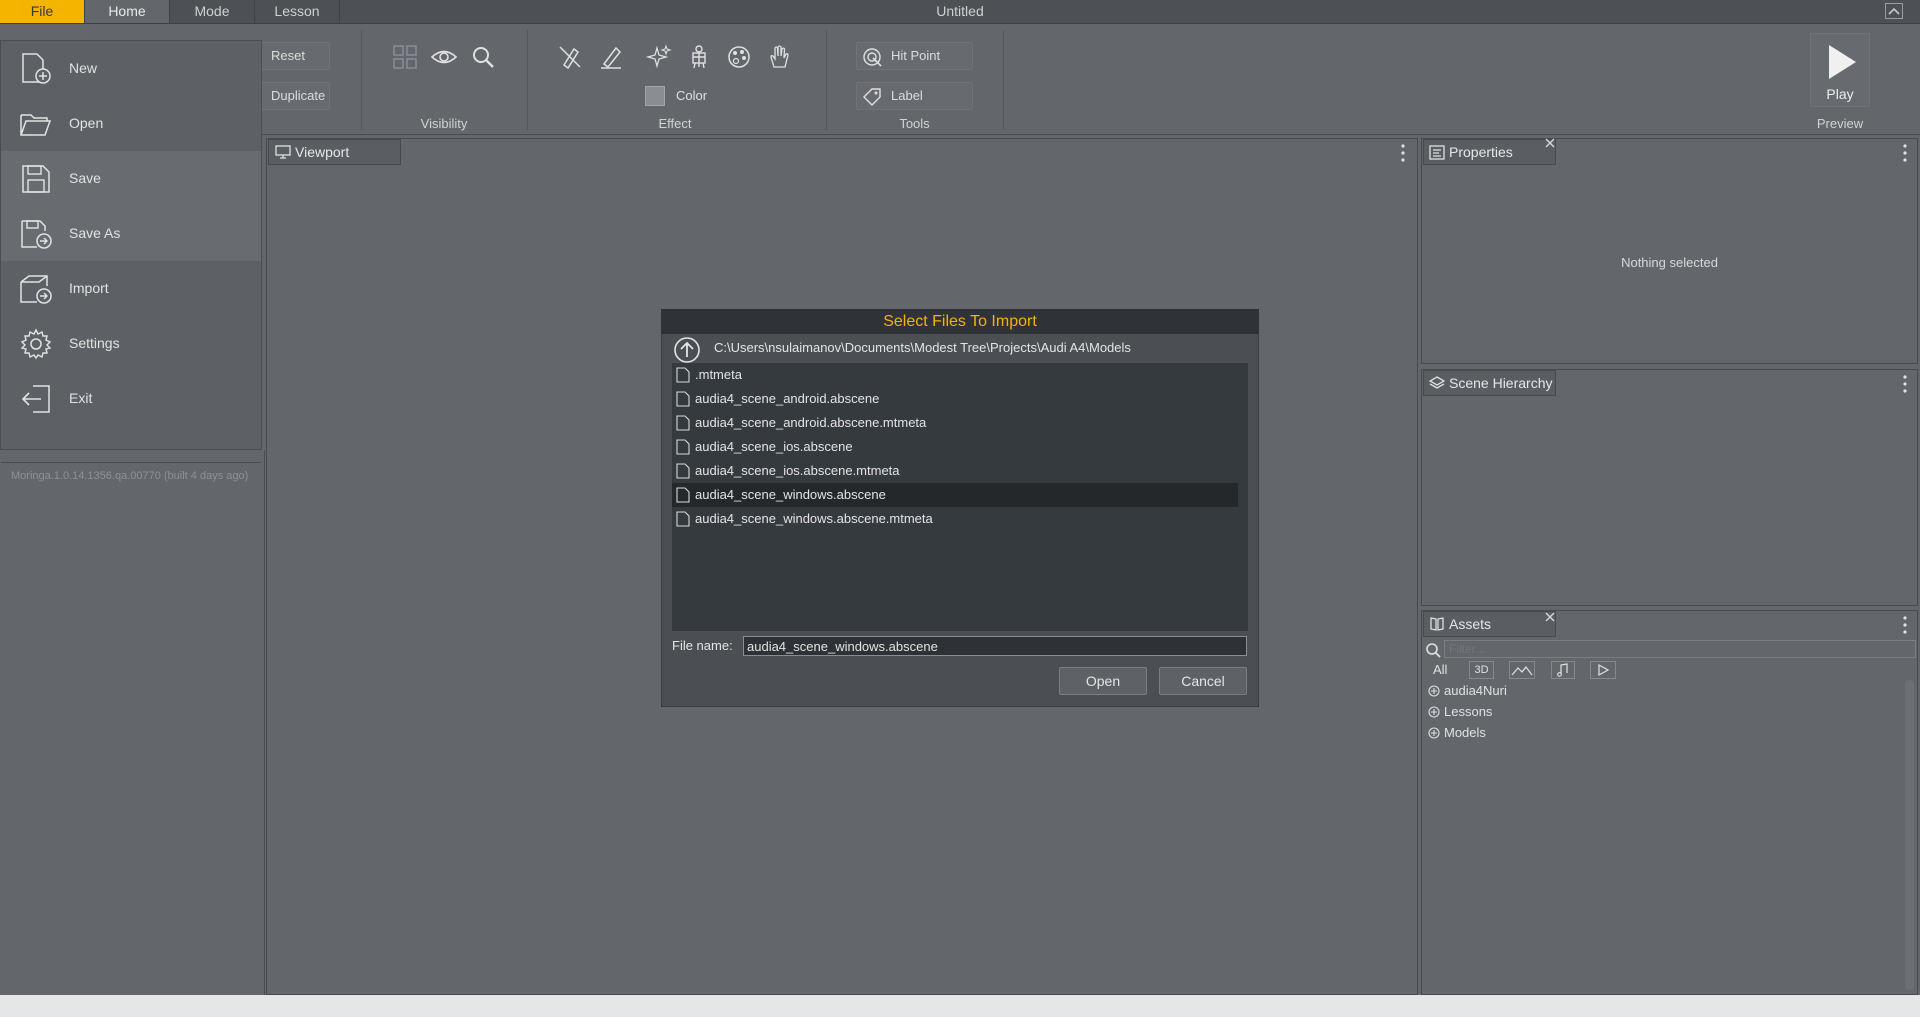  What do you see at coordinates (955, 423) in the screenshot?
I see `file-row: audia4_scene_android.abscene.mtmeta` at bounding box center [955, 423].